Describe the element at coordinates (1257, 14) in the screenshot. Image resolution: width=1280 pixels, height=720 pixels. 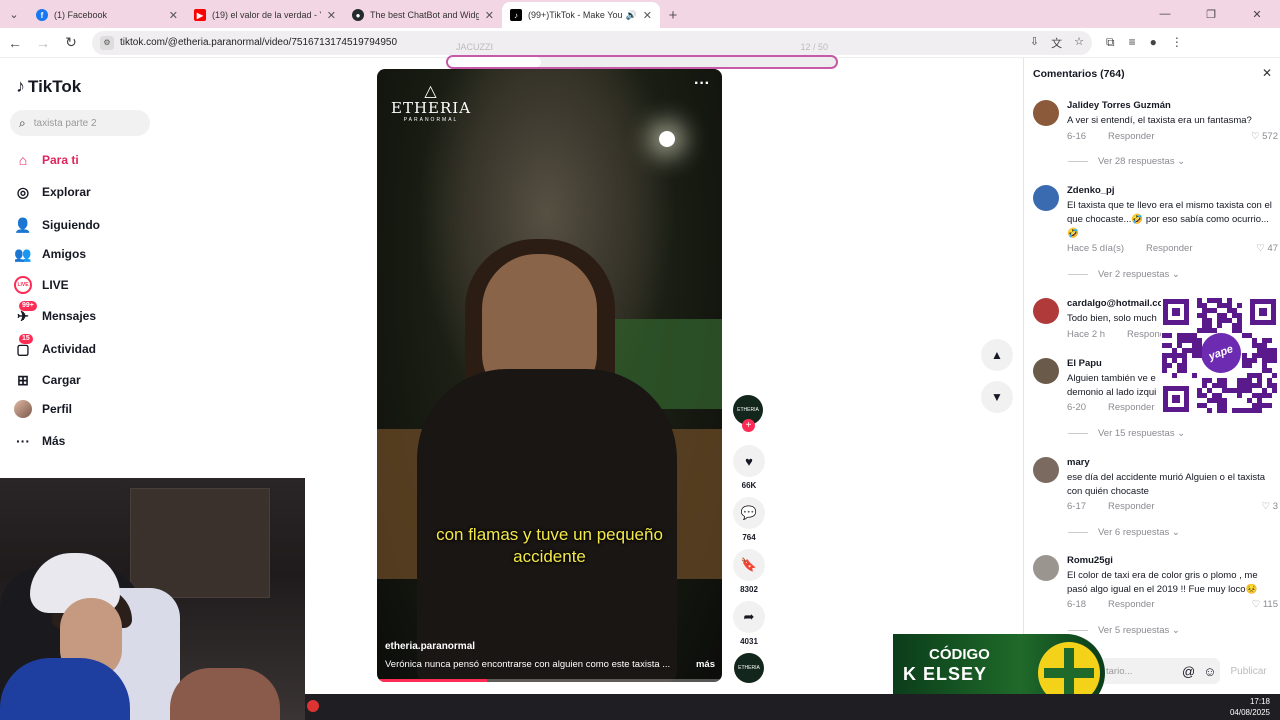
I see `close-window-icon: ✕` at that location.